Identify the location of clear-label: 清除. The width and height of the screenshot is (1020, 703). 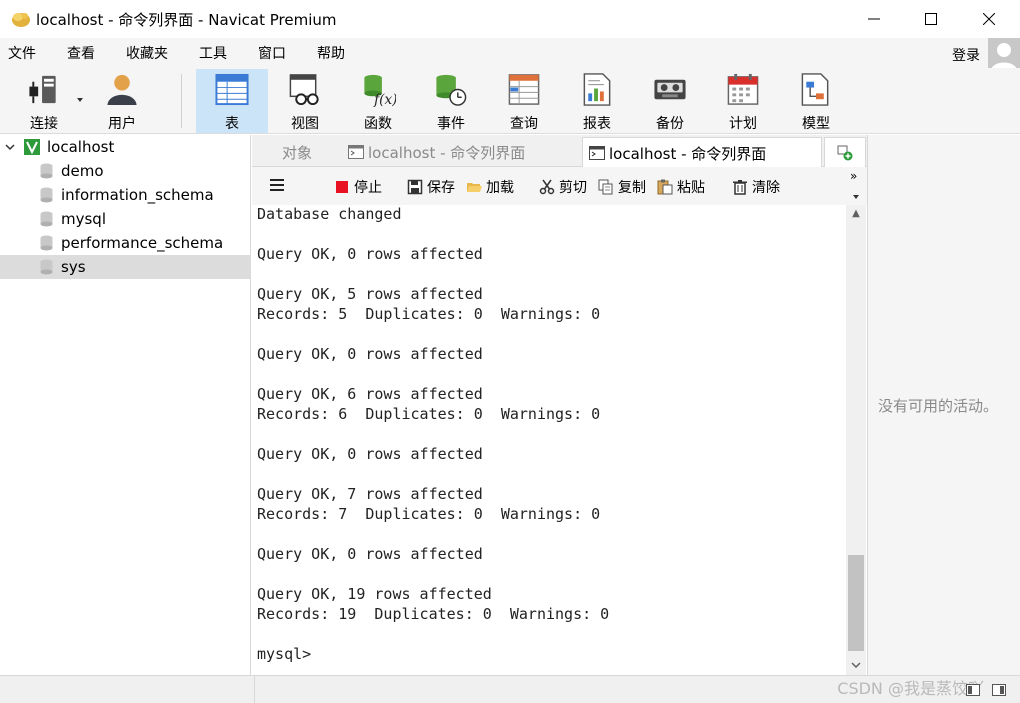
(766, 188).